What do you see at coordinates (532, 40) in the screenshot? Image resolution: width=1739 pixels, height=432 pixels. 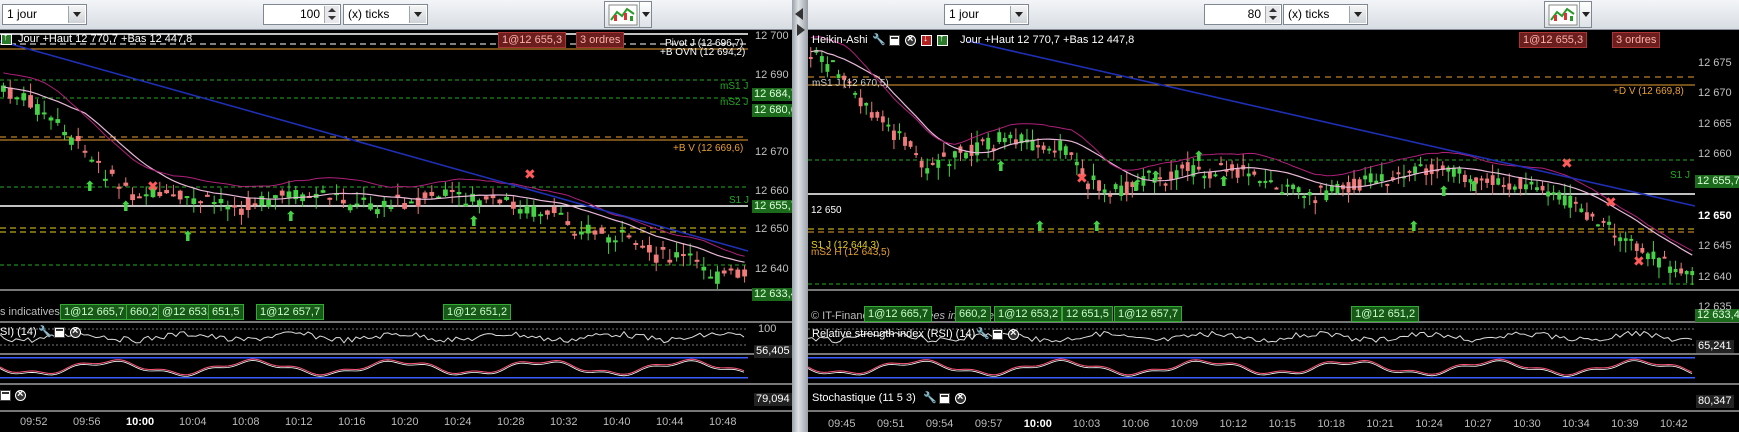 I see `left-order-tag-price: 1@12 655,3` at bounding box center [532, 40].